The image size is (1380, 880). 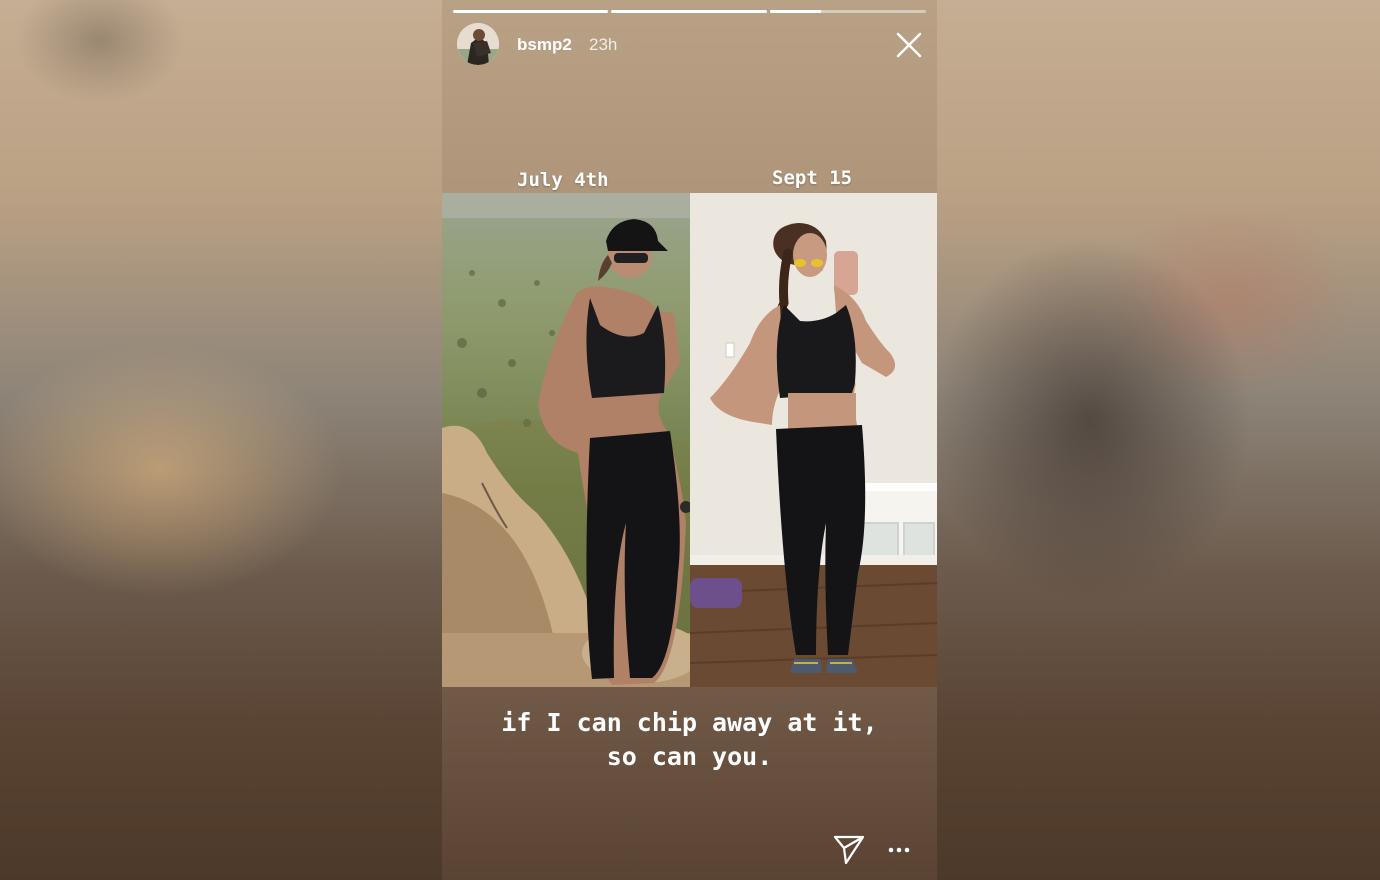 I want to click on photo-after, so click(x=813, y=440).